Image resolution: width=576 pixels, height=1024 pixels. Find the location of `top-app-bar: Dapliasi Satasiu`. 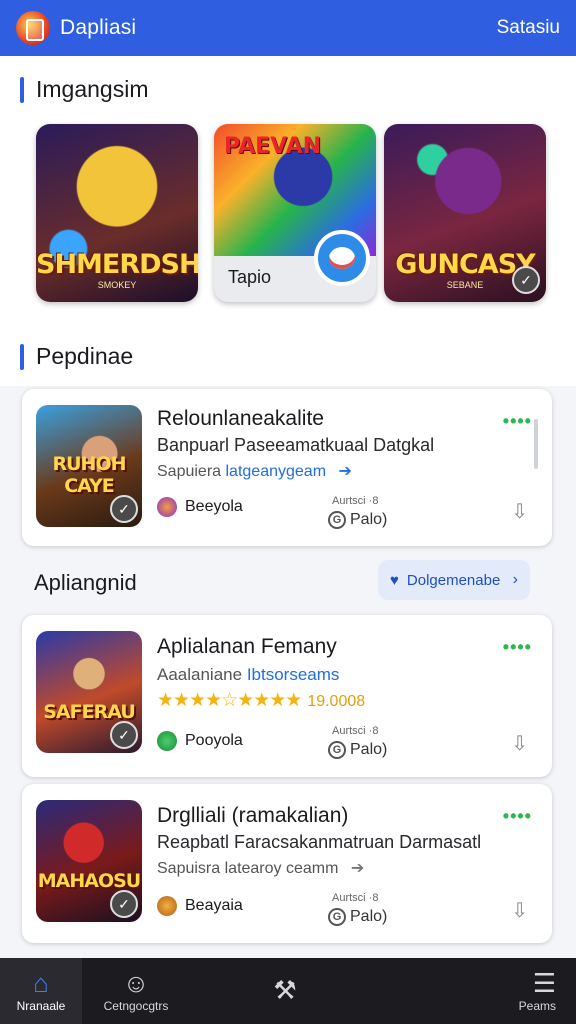

top-app-bar: Dapliasi Satasiu is located at coordinates (288, 28).